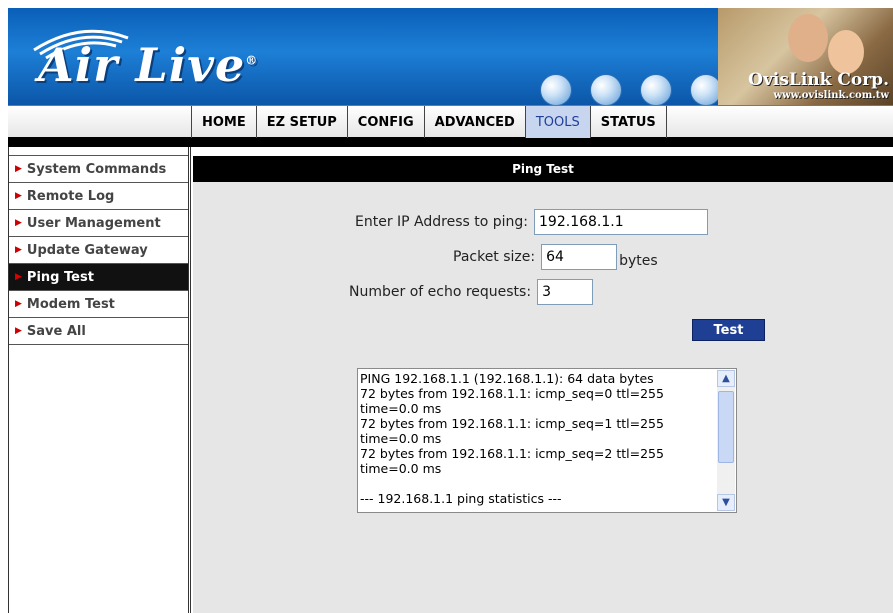 The height and width of the screenshot is (613, 893). I want to click on echo-requests-input, so click(565, 292).